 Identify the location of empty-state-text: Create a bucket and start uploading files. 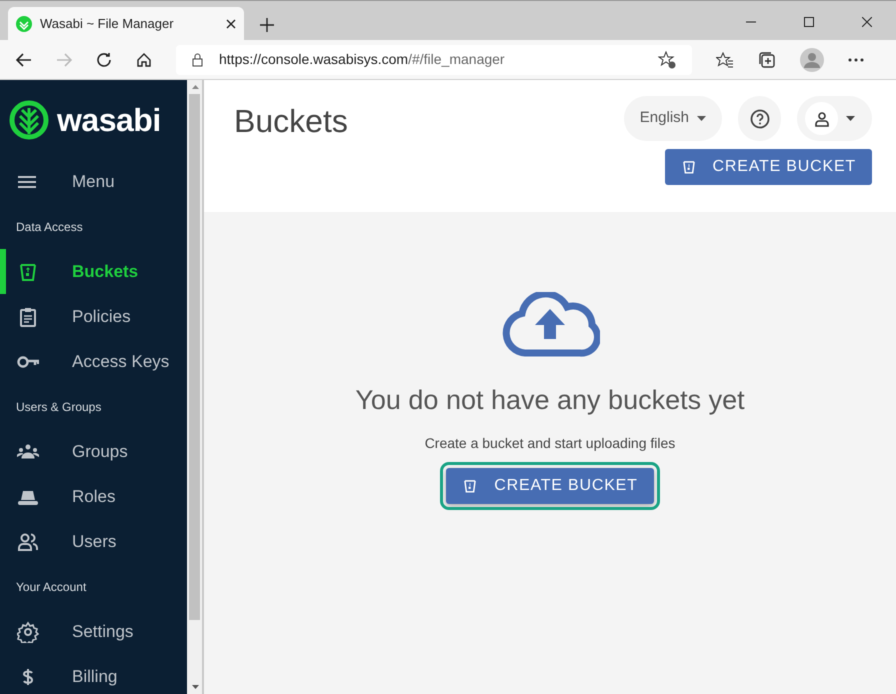
(550, 443).